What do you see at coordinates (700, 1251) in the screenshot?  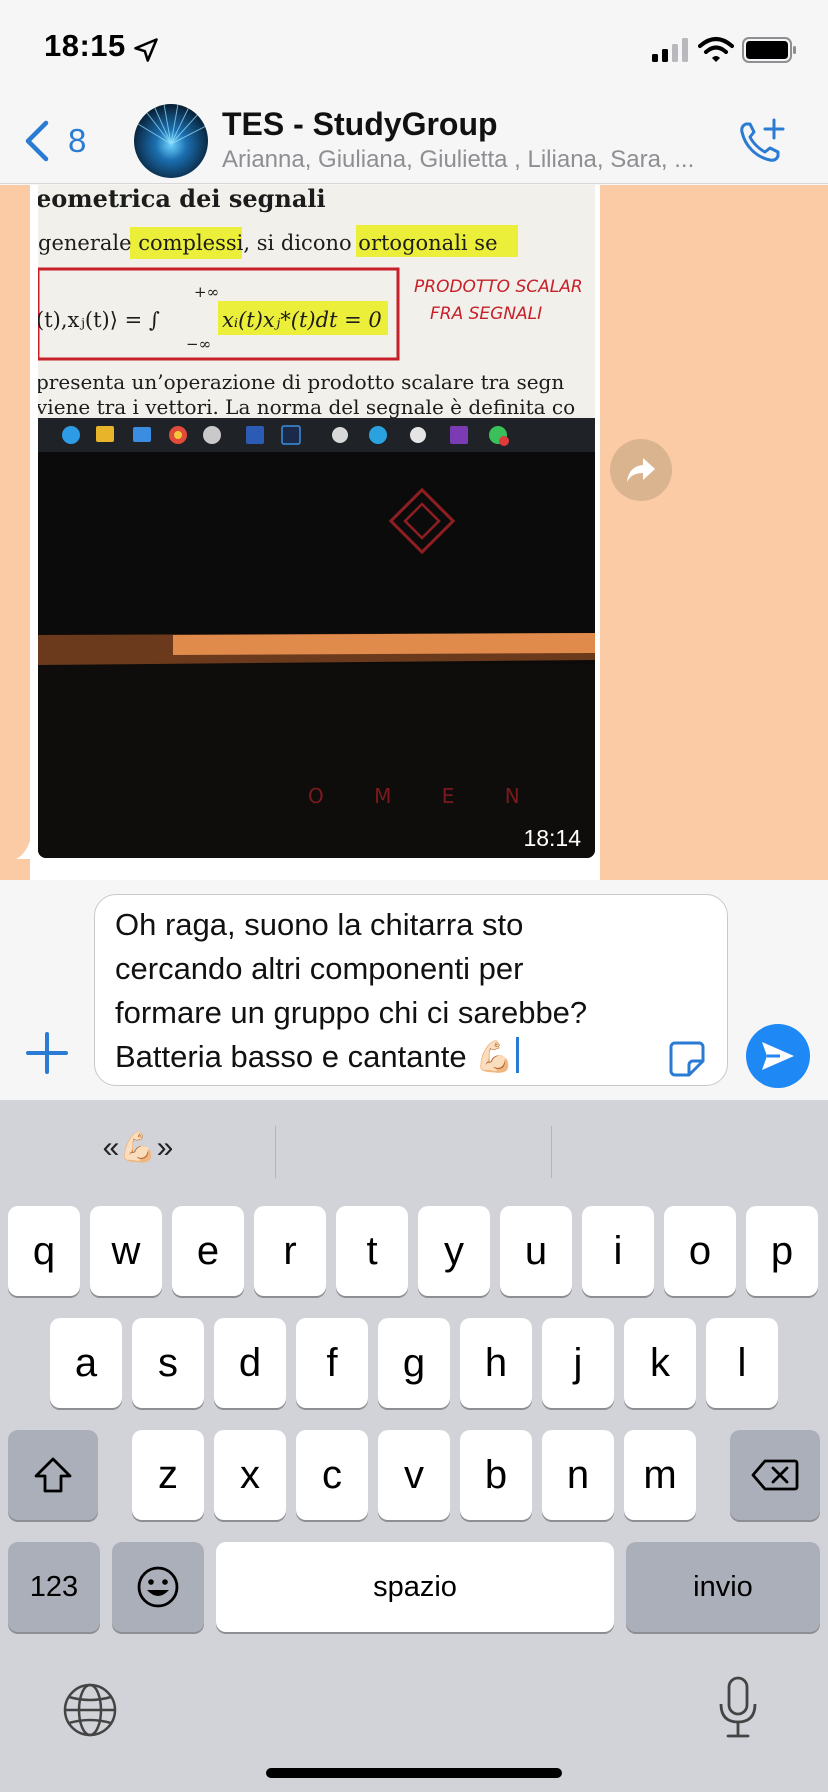 I see `key-o: o` at bounding box center [700, 1251].